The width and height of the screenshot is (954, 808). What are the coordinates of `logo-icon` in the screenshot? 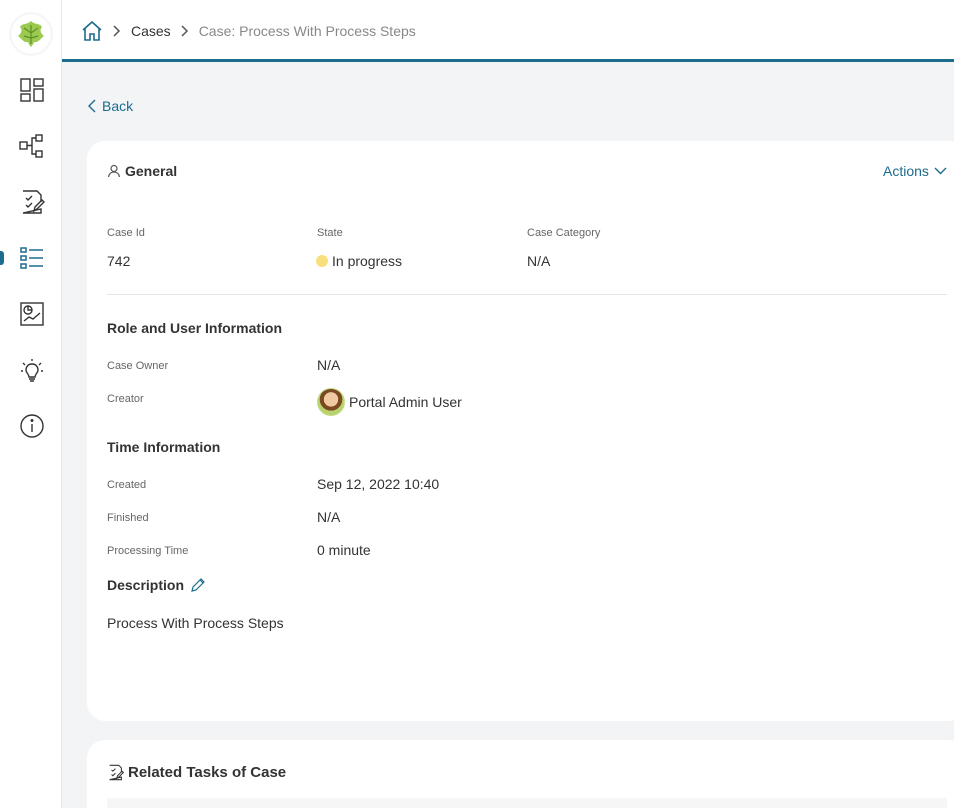 It's located at (31, 34).